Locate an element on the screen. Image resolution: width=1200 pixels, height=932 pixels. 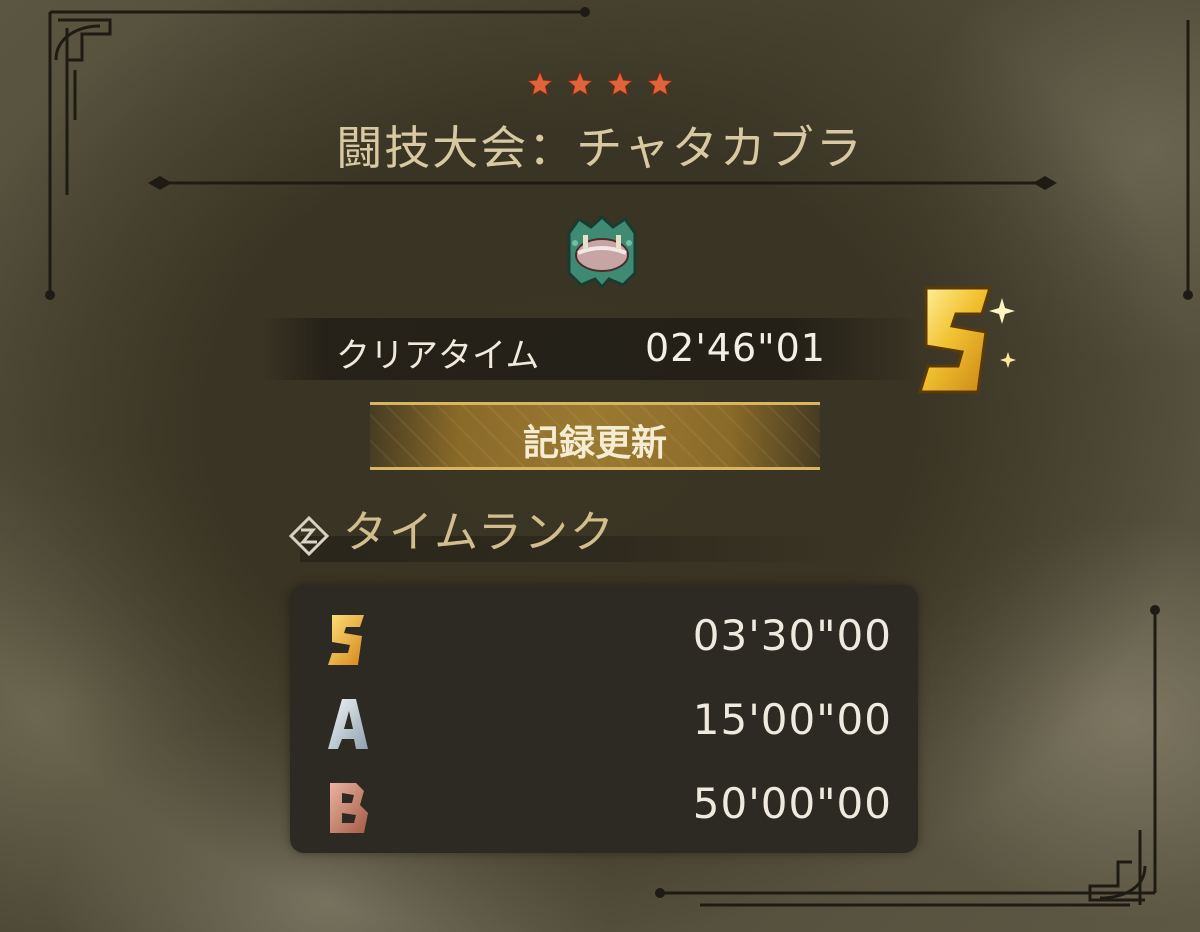
rank-row-b: 50'00"00 is located at coordinates (604, 803).